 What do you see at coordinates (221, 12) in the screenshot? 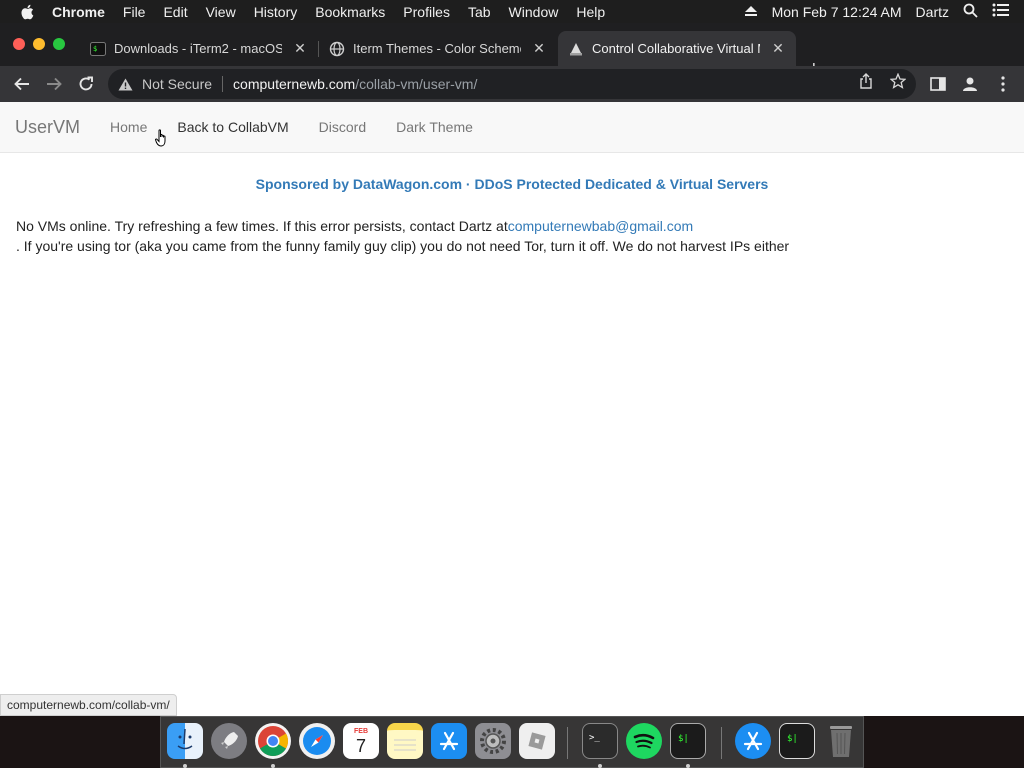
I see `menu-view: View` at bounding box center [221, 12].